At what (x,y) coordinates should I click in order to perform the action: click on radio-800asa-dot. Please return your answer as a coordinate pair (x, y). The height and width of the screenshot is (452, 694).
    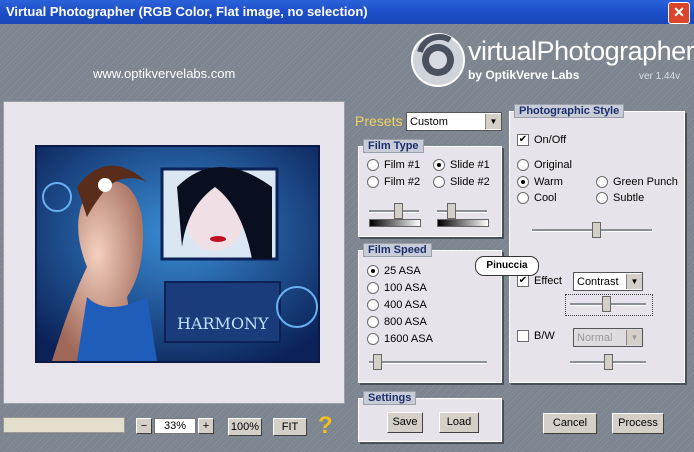
    Looking at the image, I should click on (373, 322).